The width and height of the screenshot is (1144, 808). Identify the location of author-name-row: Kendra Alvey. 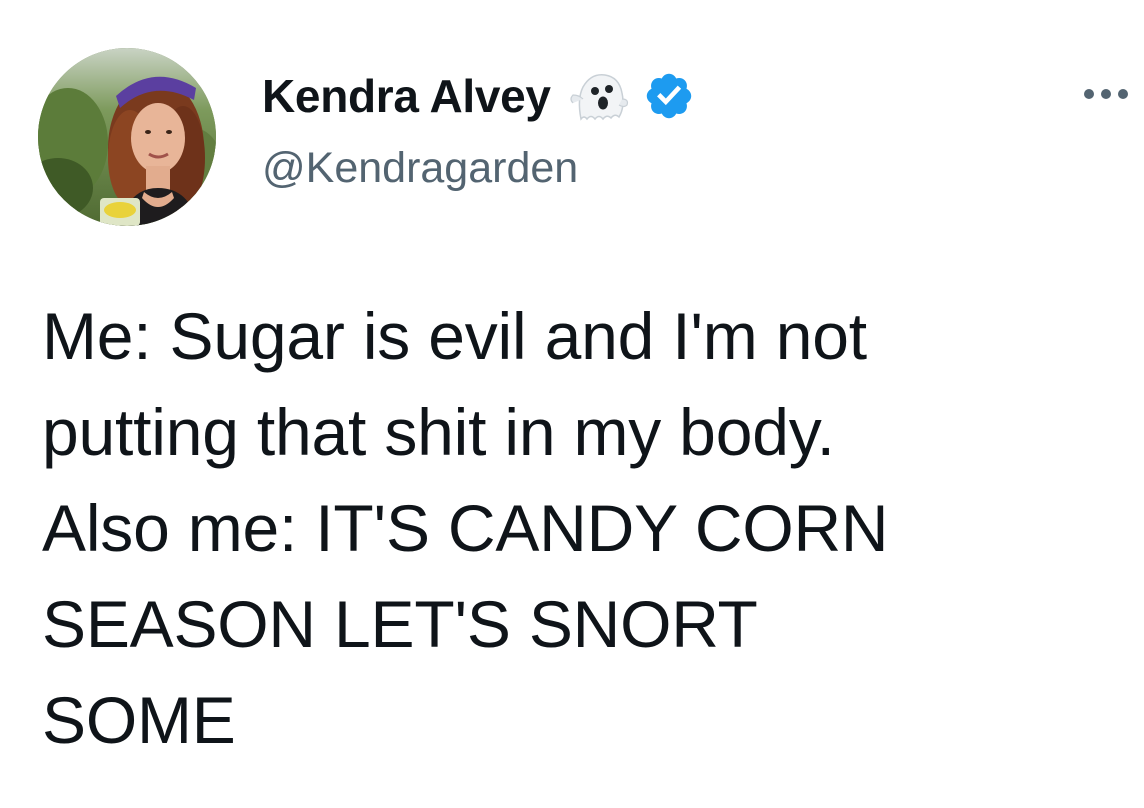
(478, 96).